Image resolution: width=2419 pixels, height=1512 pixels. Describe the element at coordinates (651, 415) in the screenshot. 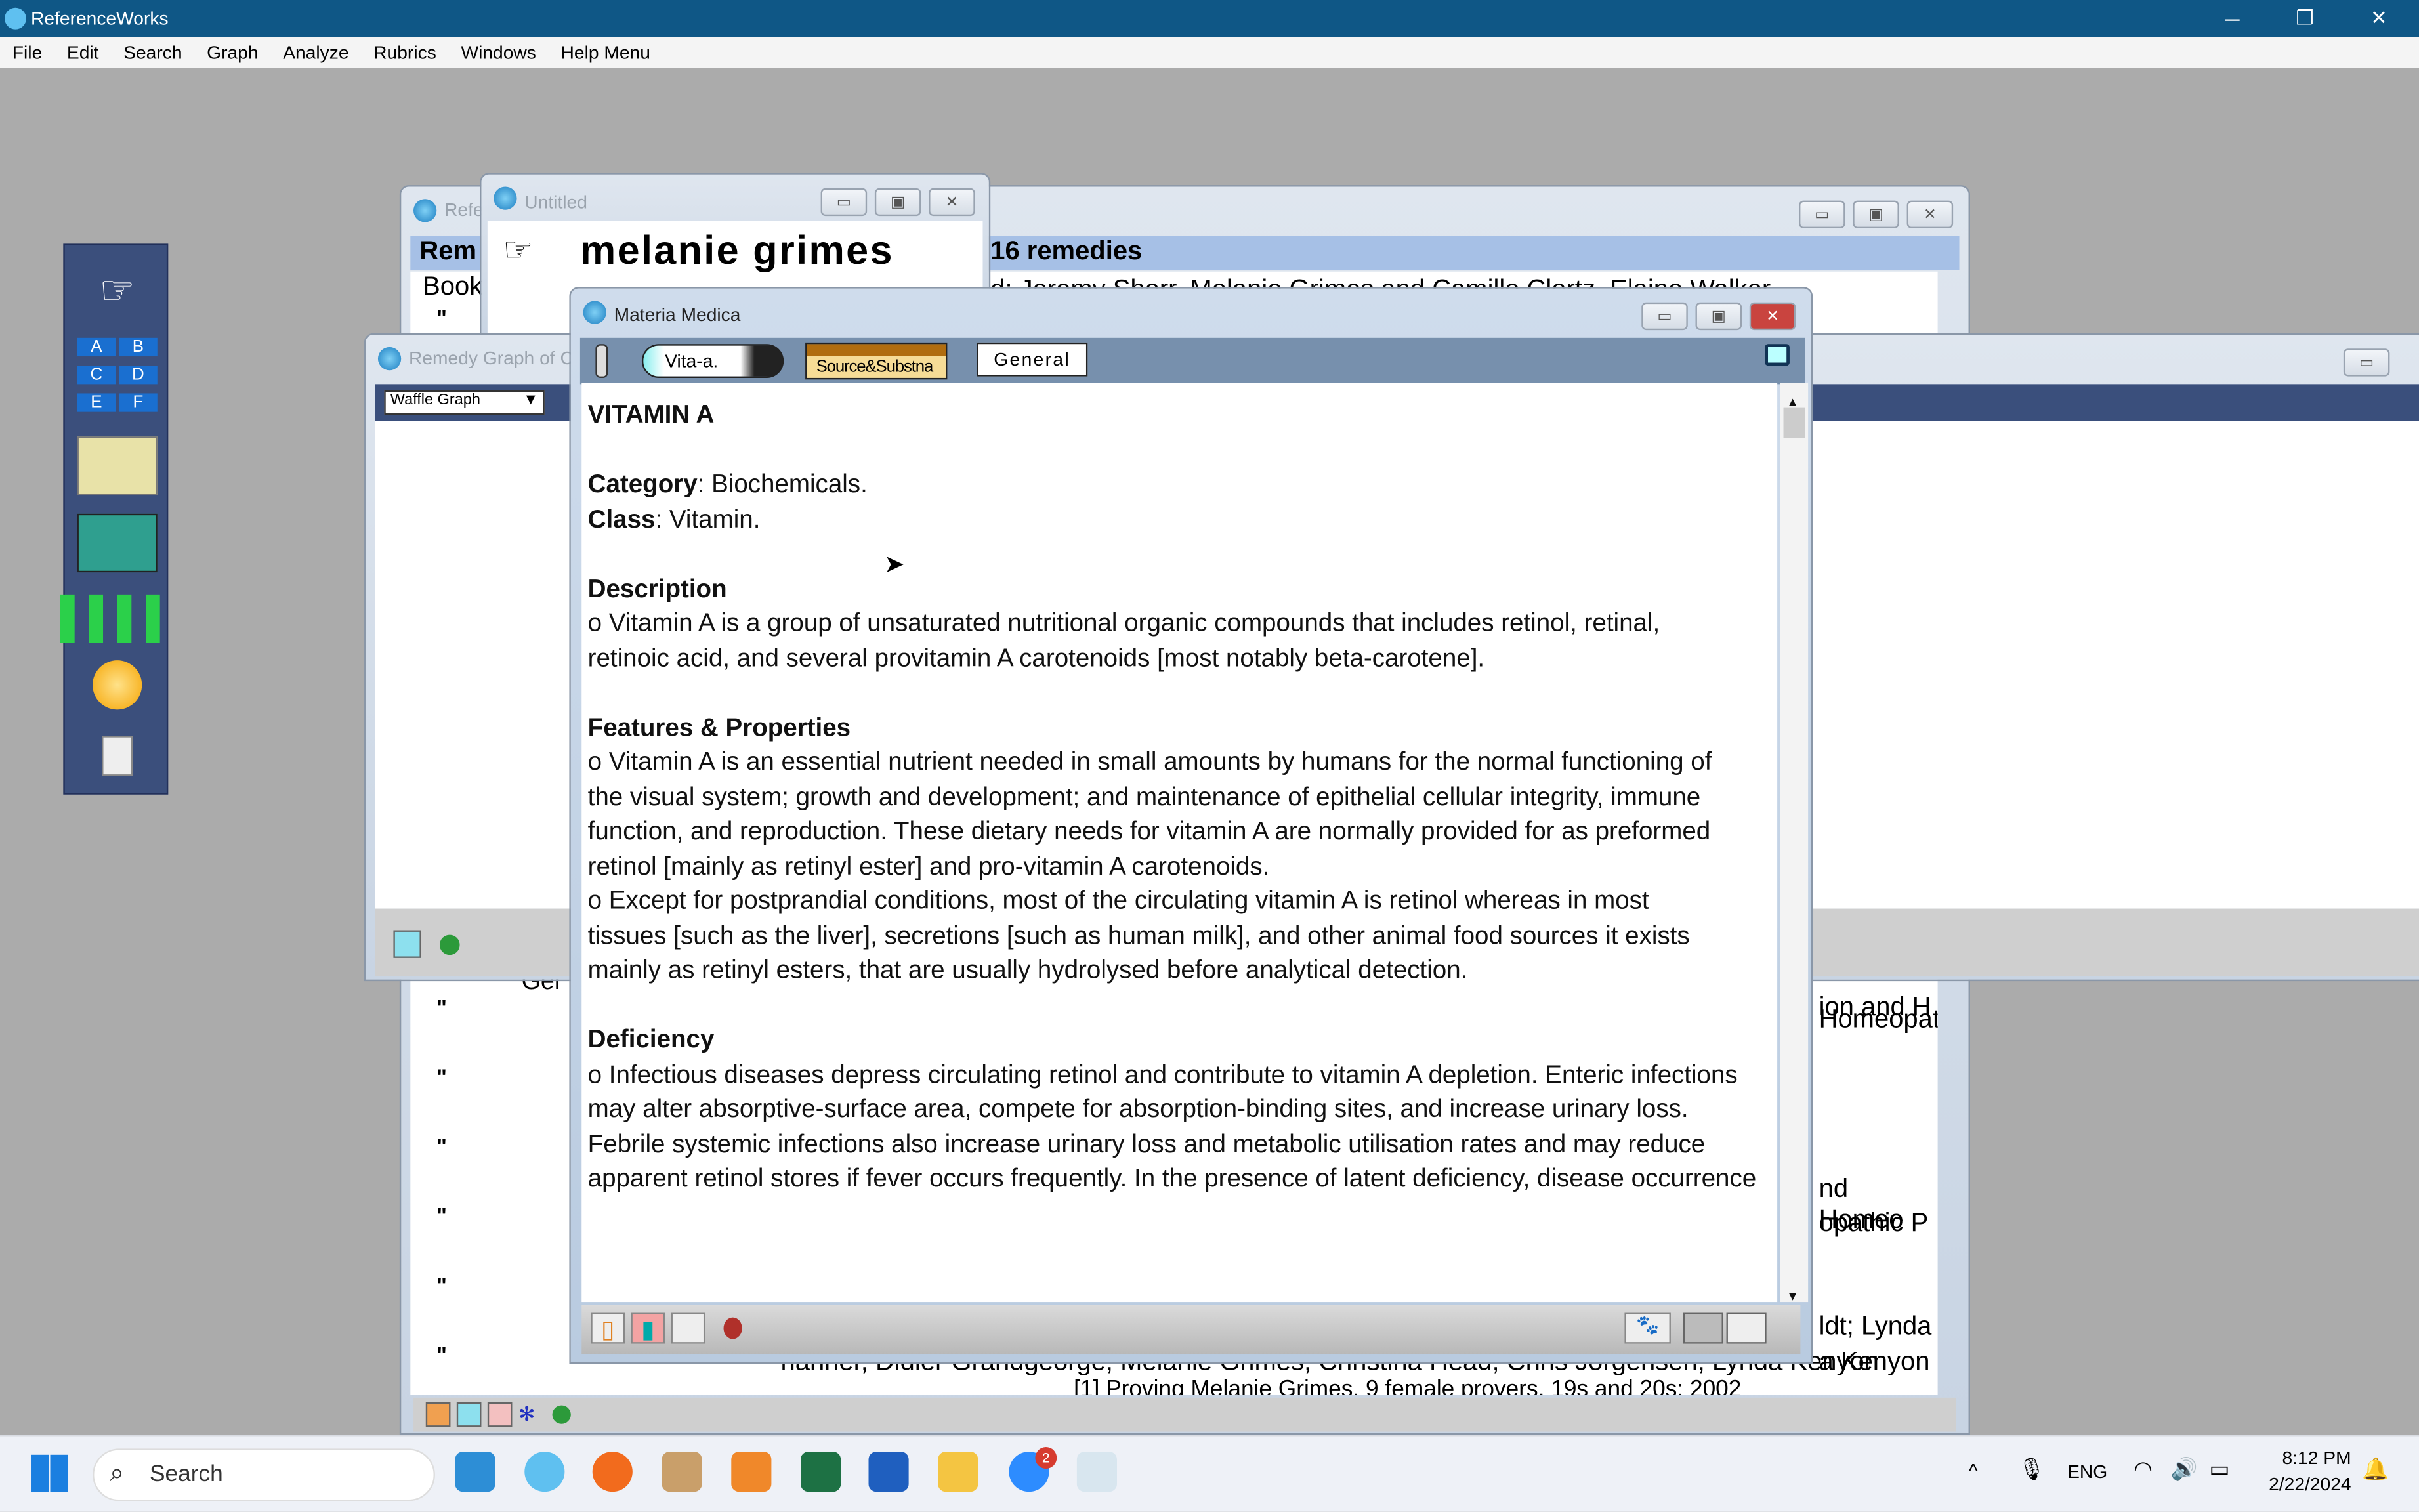

I see `monograph-title: VITAMIN A` at that location.